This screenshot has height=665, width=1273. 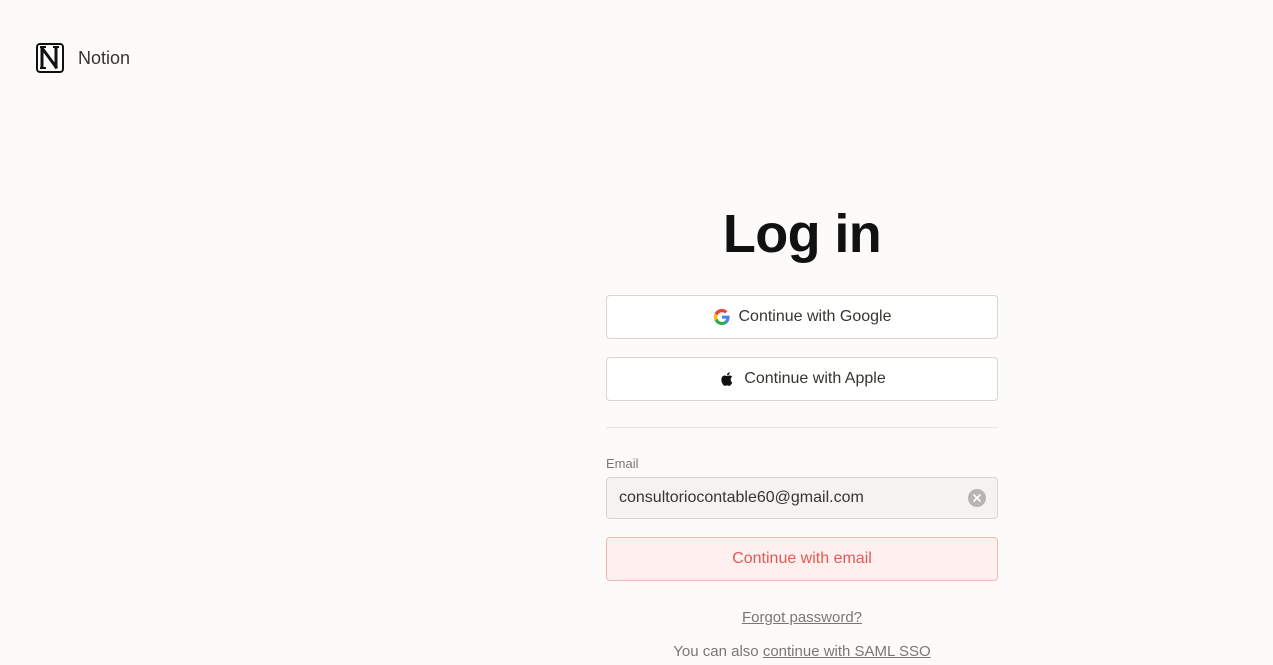 I want to click on google-button-label: Continue with Google, so click(x=815, y=316).